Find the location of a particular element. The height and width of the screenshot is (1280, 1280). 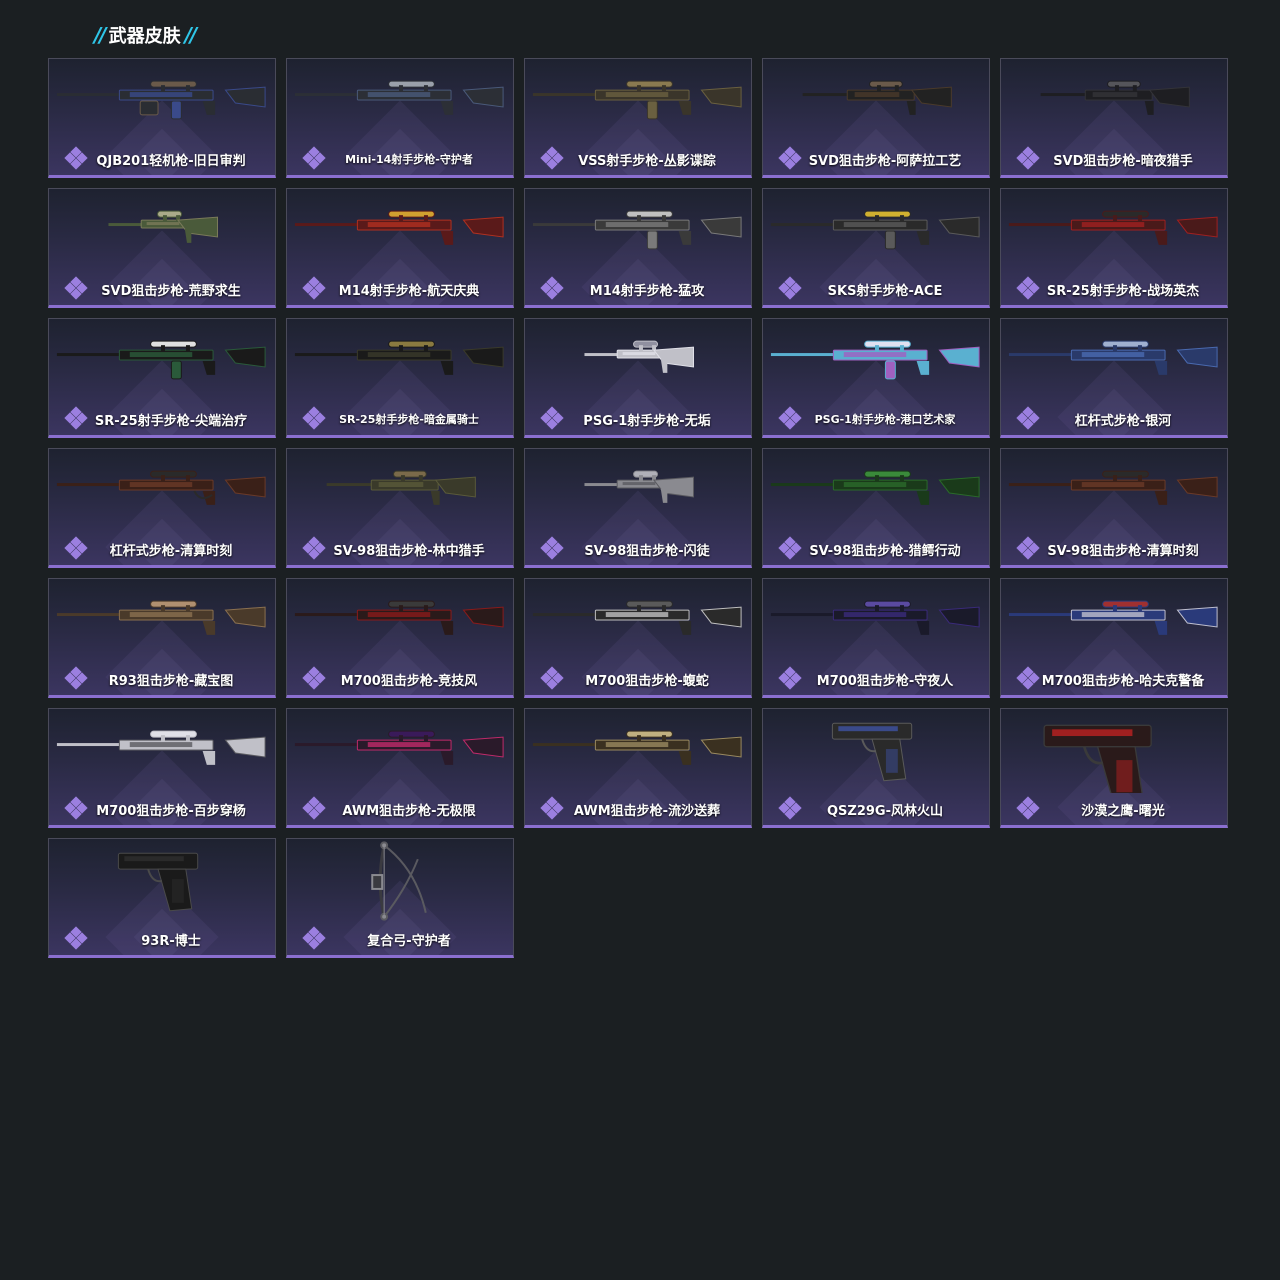

weapon-skin-card: SV-98狙击步枪-猎鳄行动 is located at coordinates (876, 508).